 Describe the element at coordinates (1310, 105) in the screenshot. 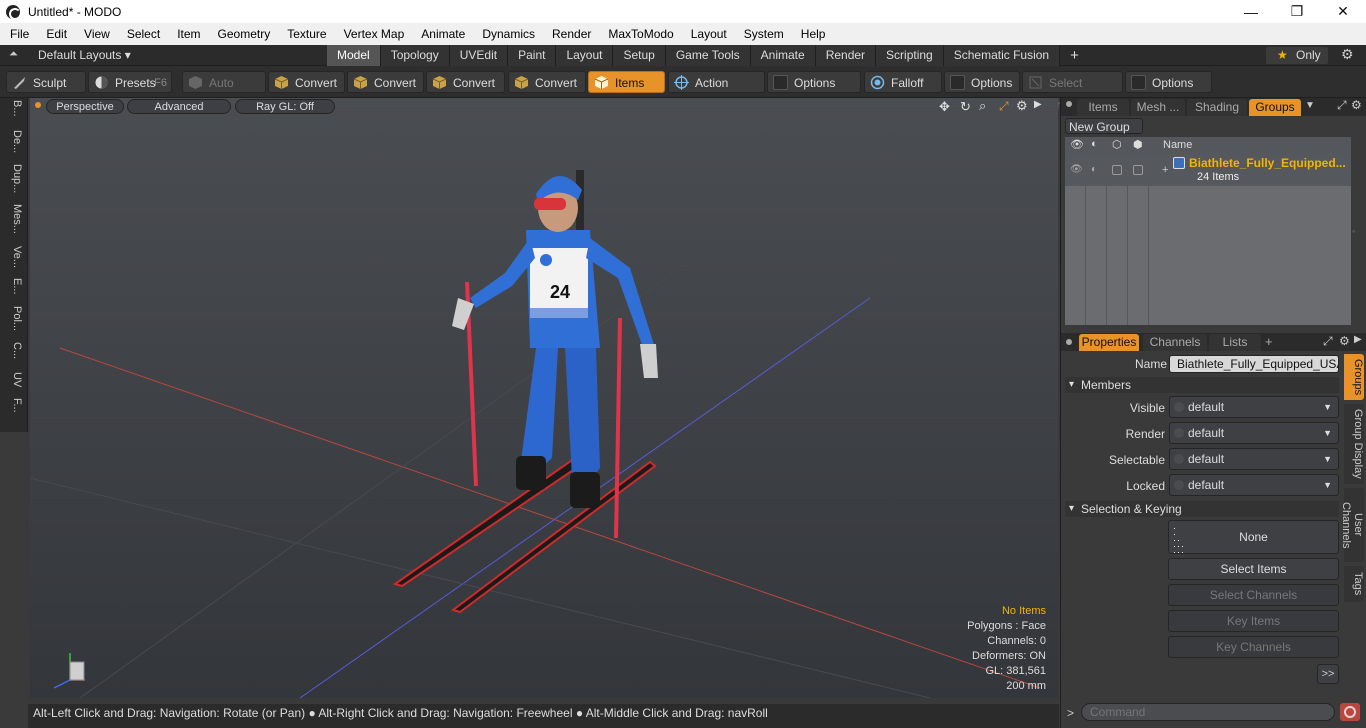

I see `tab-dropdown-icon: ▼` at that location.